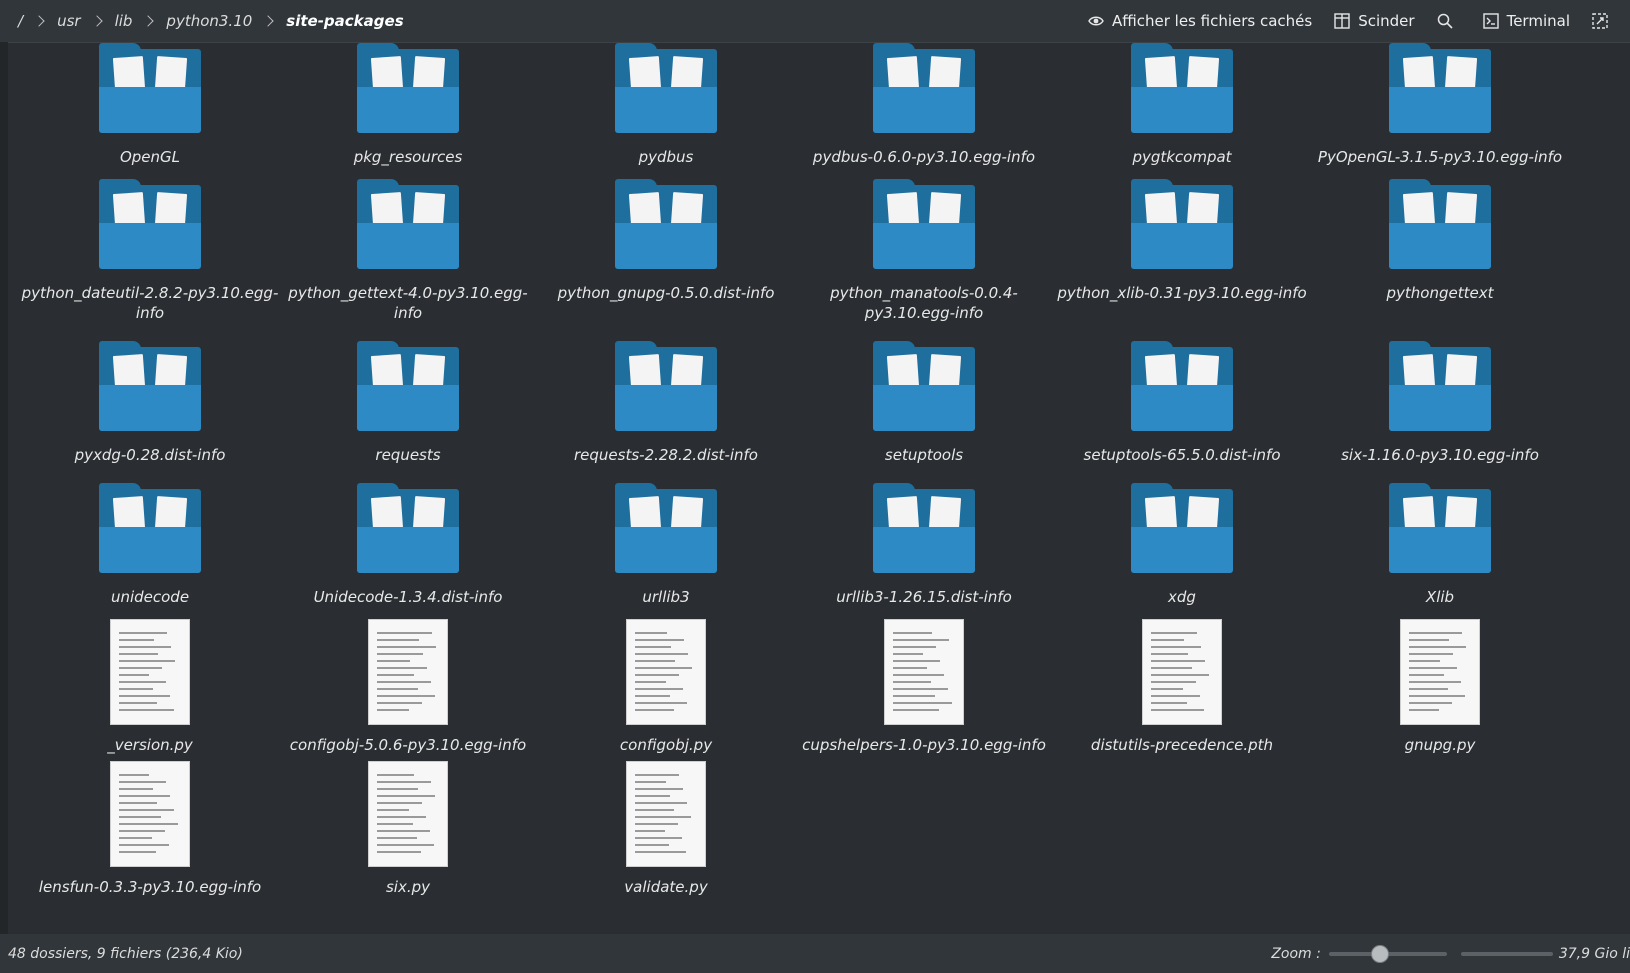 The width and height of the screenshot is (1630, 973). I want to click on item-name: cupshelpers-1.0-py3.10.egg-info, so click(924, 745).